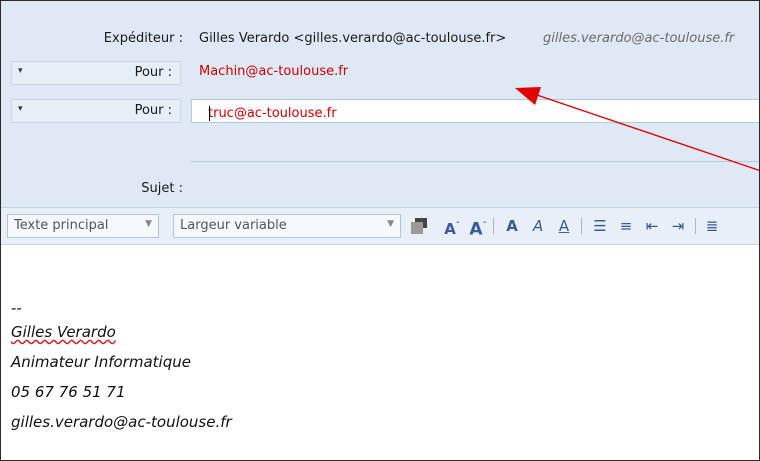 This screenshot has height=461, width=760. What do you see at coordinates (538, 226) in the screenshot?
I see `italic-icon: A` at bounding box center [538, 226].